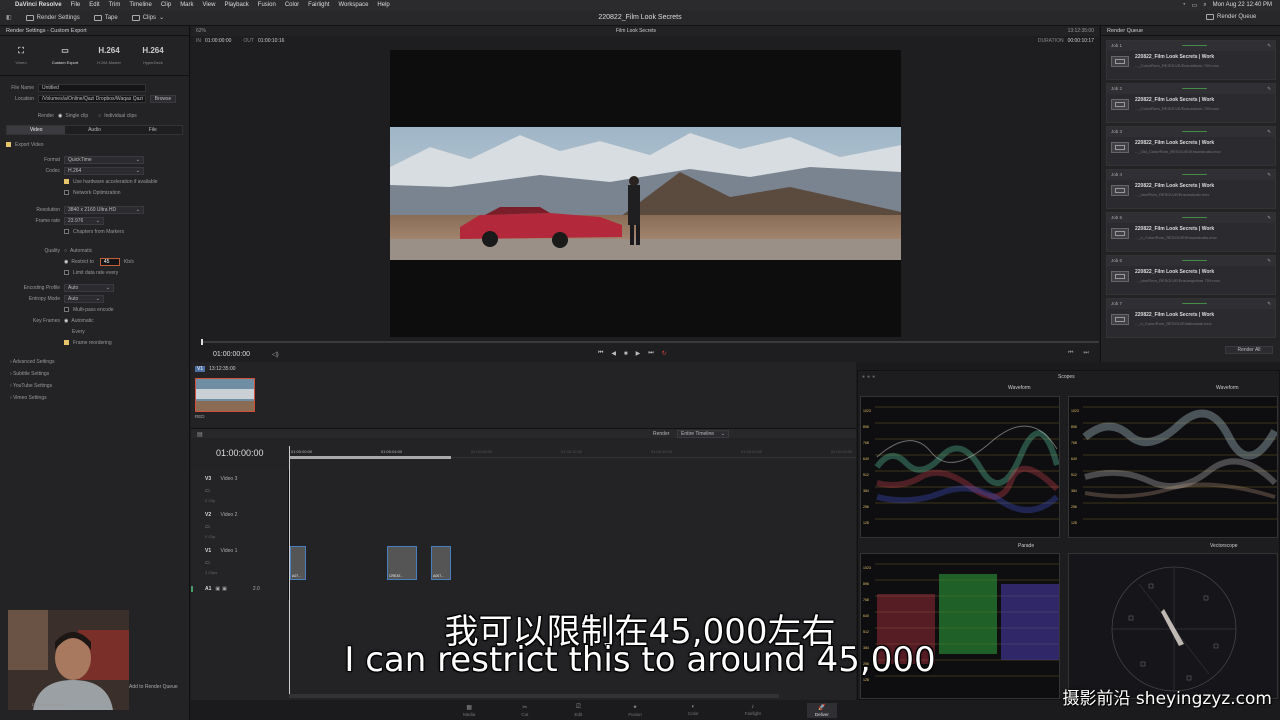 The image size is (1280, 720). Describe the element at coordinates (186, 5) in the screenshot. I see `menu-mark: Mark` at that location.